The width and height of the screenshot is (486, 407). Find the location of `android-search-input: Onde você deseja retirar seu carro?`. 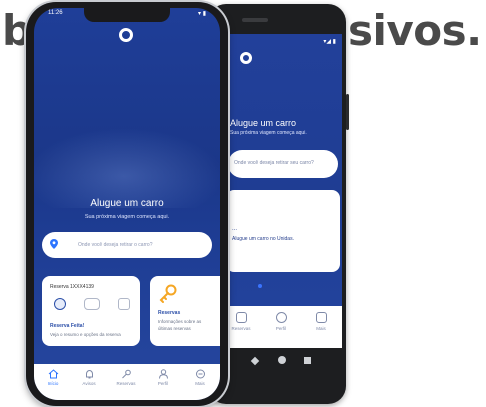

android-search-input: Onde você deseja retirar seu carro? is located at coordinates (283, 164).